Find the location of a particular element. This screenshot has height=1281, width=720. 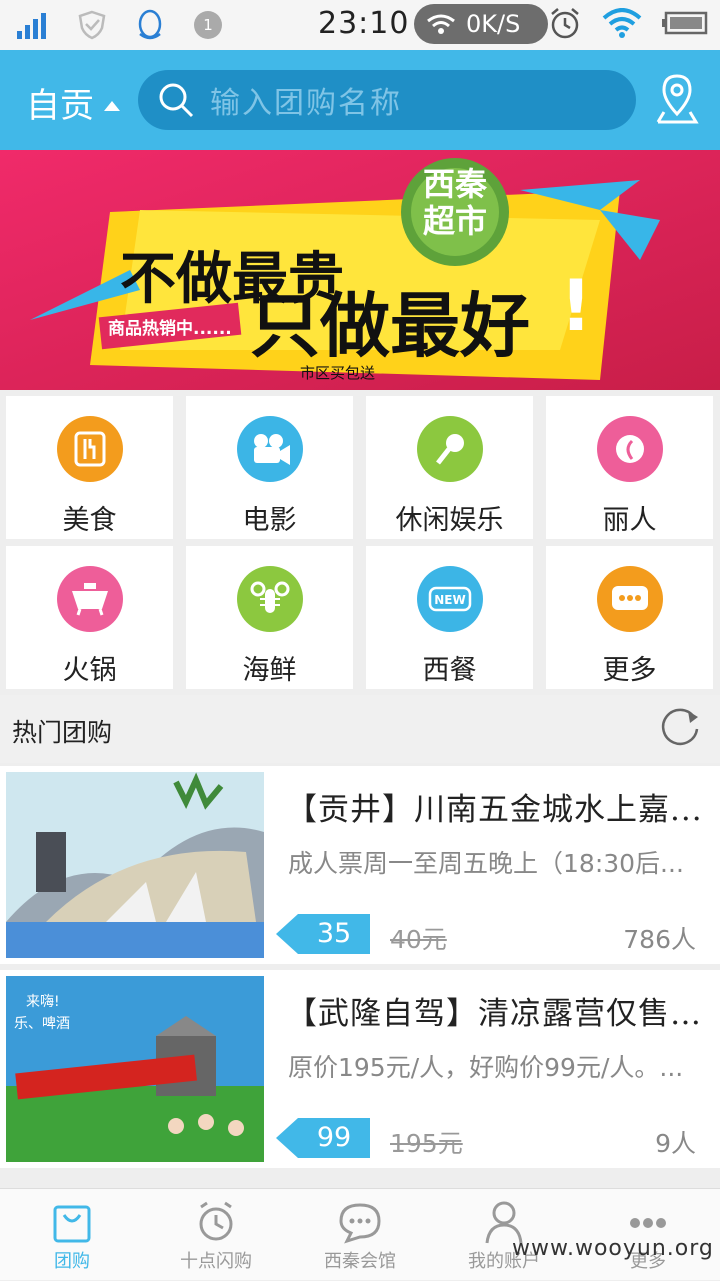

bottom-tab-bar: 团购 十点闪购 西秦会馆 我的账户 更多 is located at coordinates (360, 1234).